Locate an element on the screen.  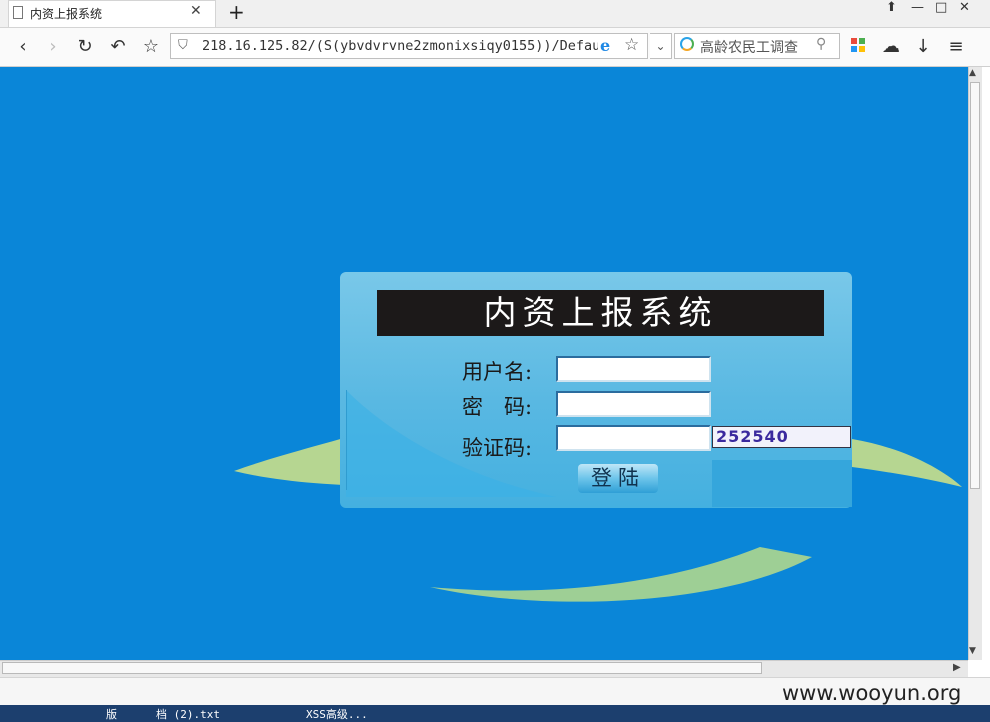
forward-icon: › is located at coordinates (53, 47).